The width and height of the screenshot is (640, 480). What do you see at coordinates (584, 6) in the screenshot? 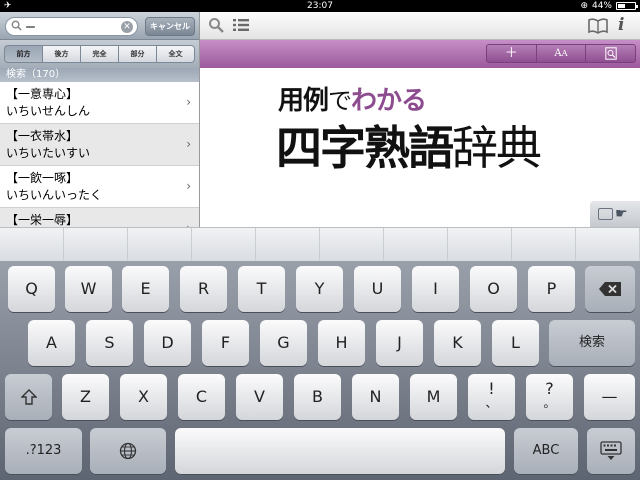
I see `orientation-lock-icon: ⊕` at bounding box center [584, 6].